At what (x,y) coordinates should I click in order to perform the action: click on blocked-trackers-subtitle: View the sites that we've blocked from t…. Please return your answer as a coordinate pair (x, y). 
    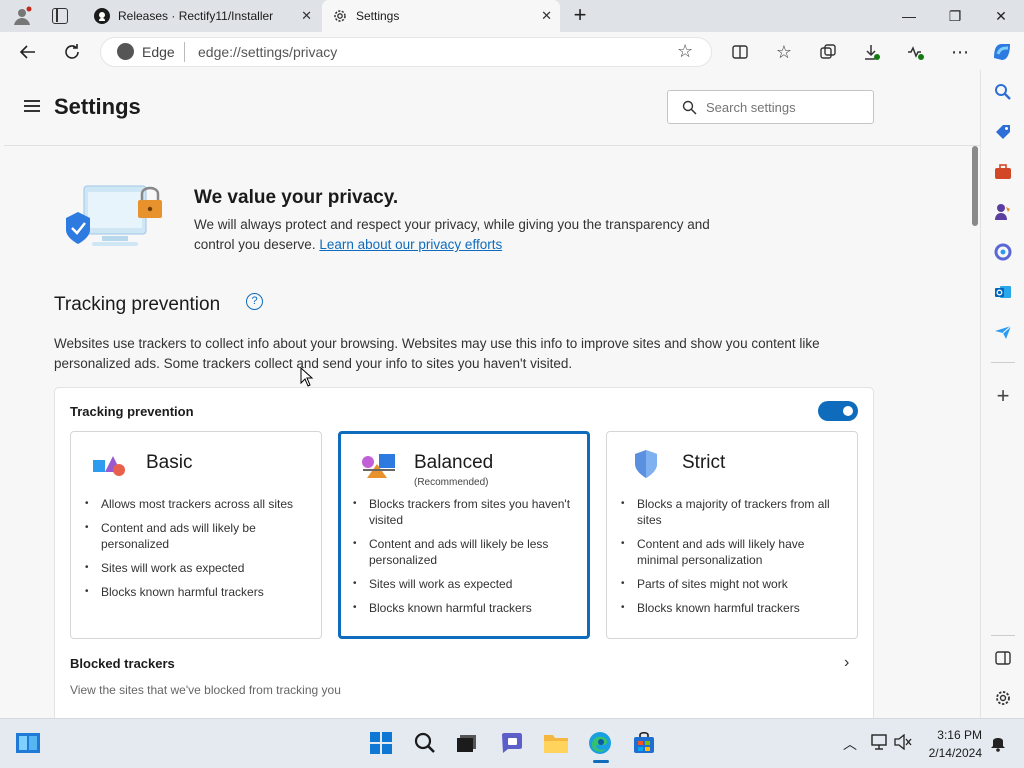
    Looking at the image, I should click on (205, 690).